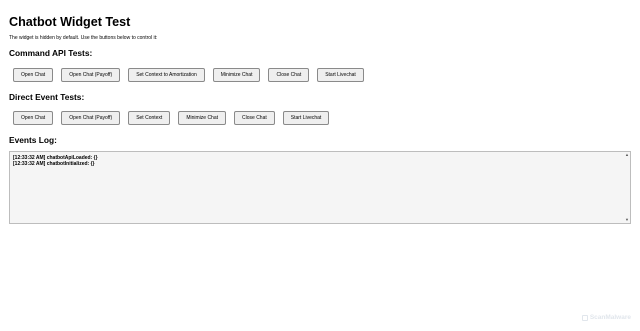 The image size is (640, 331). Describe the element at coordinates (236, 75) in the screenshot. I see `cmd-minimize-chat-button: Minimize Chat` at that location.